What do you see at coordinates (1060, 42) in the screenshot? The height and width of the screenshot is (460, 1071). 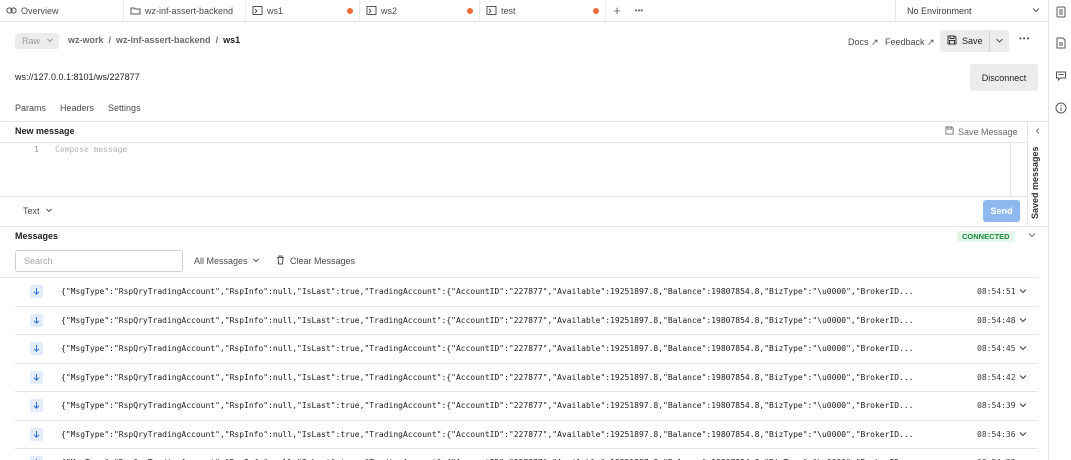 I see `documentation-icon` at bounding box center [1060, 42].